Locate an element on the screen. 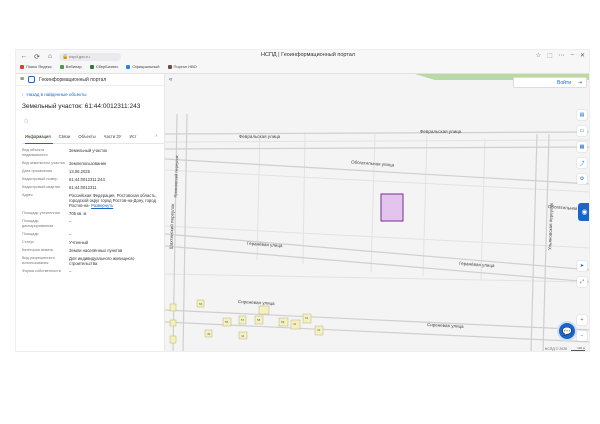 This screenshot has width=600, height=424. back-link-label: Назад в найденные объекты is located at coordinates (56, 94).